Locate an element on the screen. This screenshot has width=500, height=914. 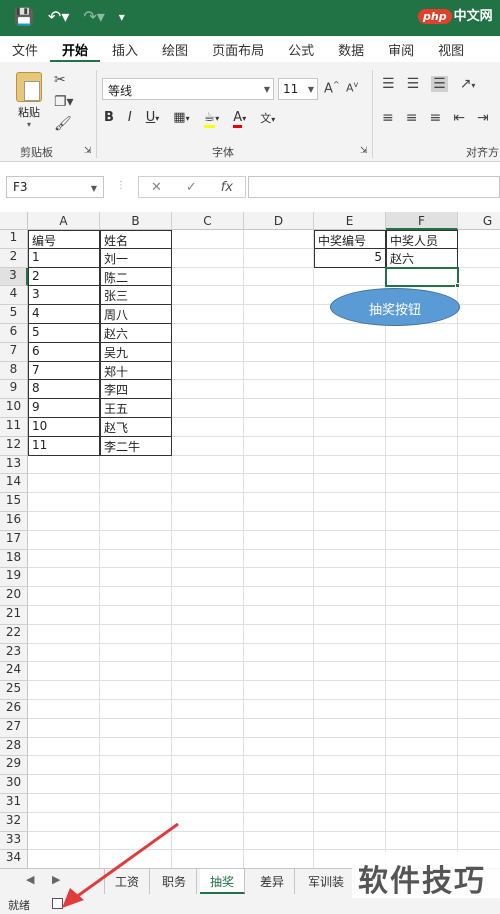
cell: 中奖人员 is located at coordinates (422, 239).